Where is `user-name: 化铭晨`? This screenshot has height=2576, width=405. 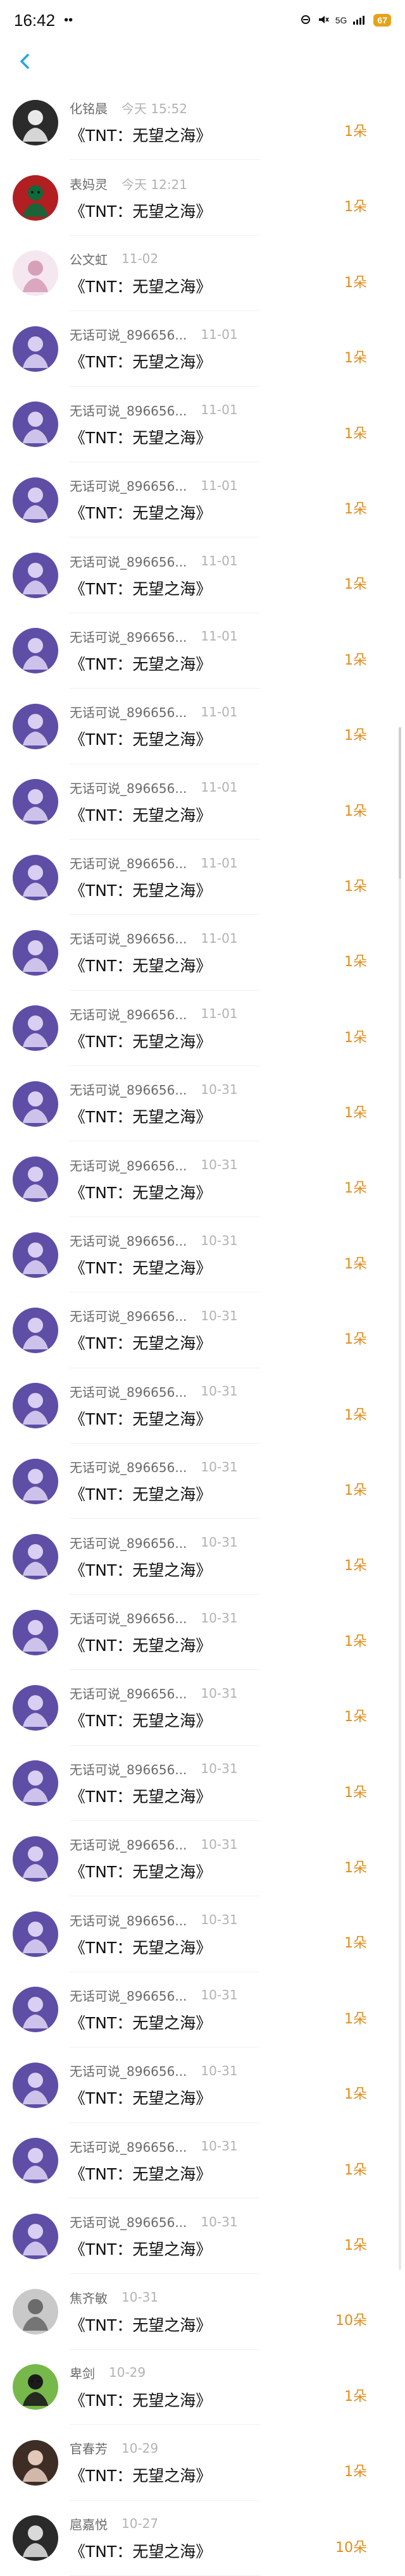
user-name: 化铭晨 is located at coordinates (89, 108).